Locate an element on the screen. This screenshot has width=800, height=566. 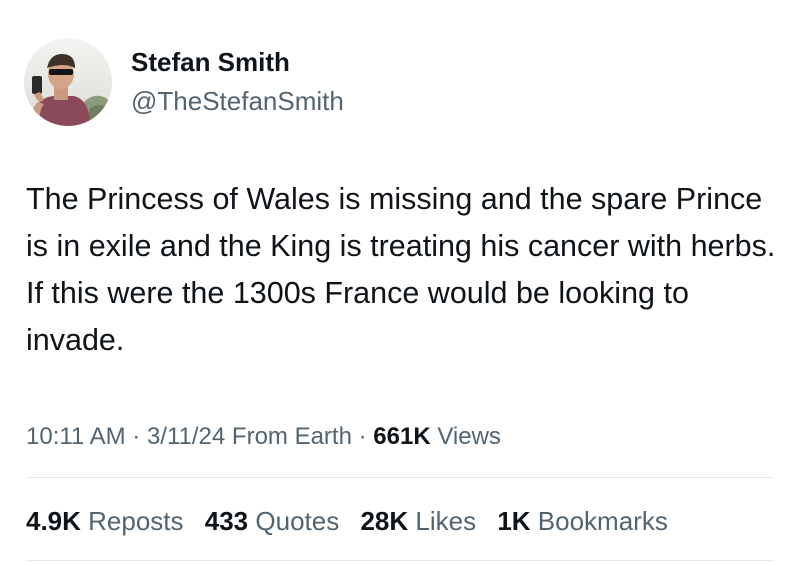
tweet-date: 3/11/24 is located at coordinates (186, 436).